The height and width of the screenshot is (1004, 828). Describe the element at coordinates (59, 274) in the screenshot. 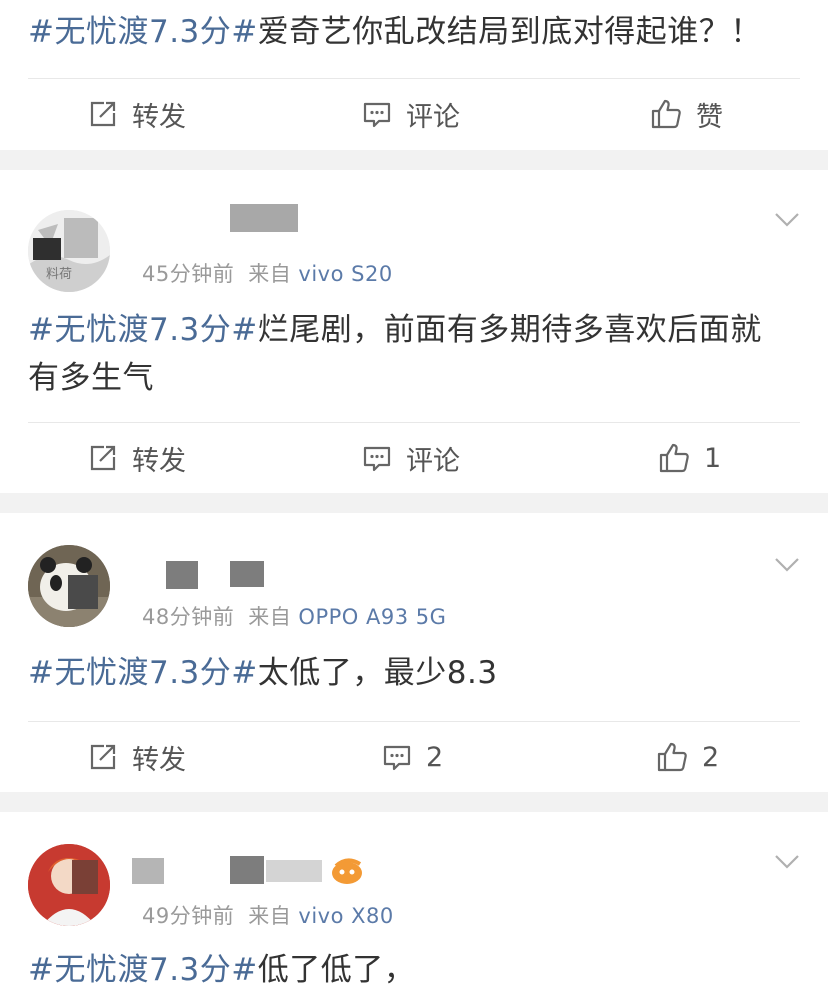

I see `svg-text: 料荷` at that location.